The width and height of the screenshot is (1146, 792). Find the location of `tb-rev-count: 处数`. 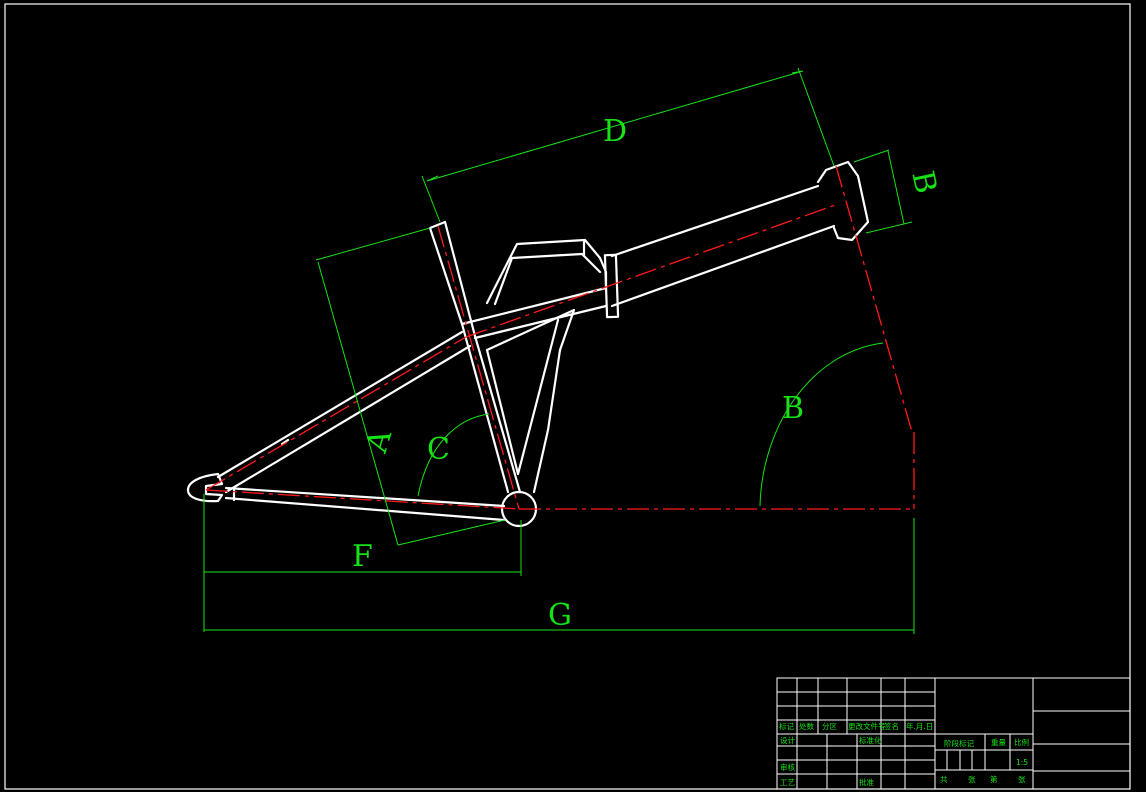

tb-rev-count: 处数 is located at coordinates (806, 726).